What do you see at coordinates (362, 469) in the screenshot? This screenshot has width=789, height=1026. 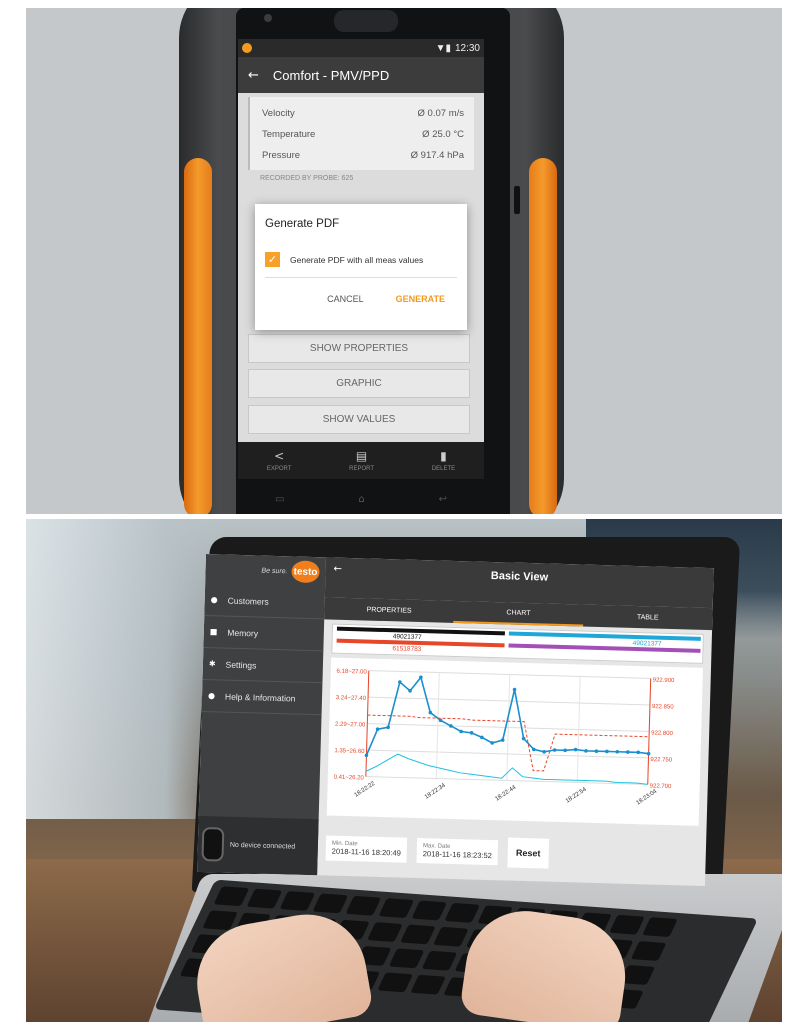 I see `report-label: REPORT` at bounding box center [362, 469].